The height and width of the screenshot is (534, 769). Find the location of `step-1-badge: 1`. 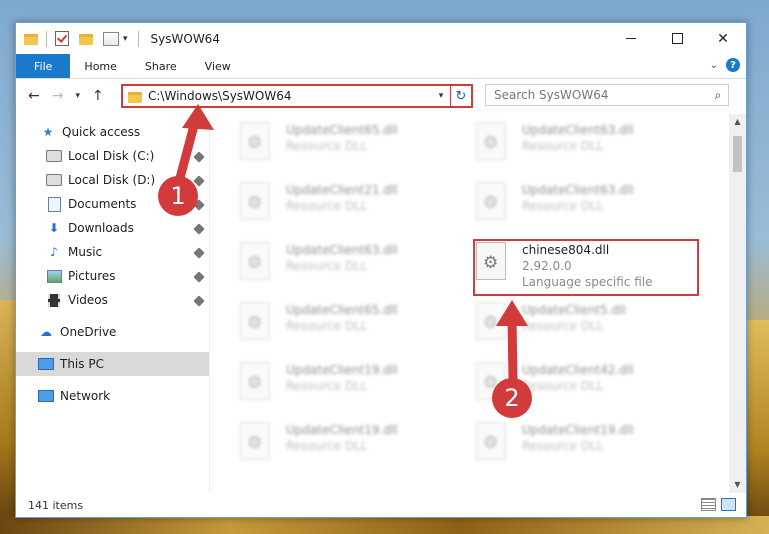

step-1-badge: 1 is located at coordinates (178, 196).